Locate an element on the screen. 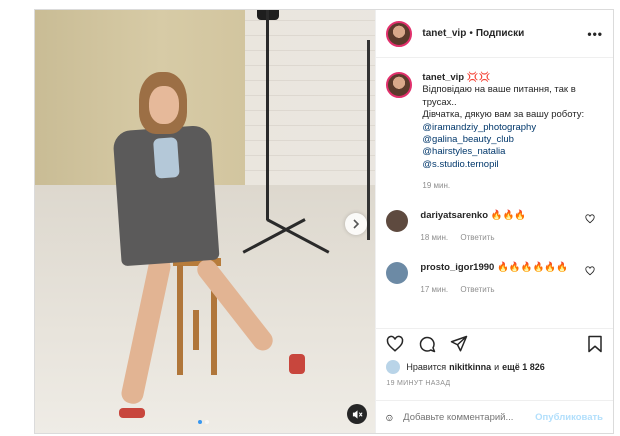 The width and height of the screenshot is (620, 436). emoji-icon is located at coordinates (389, 418).